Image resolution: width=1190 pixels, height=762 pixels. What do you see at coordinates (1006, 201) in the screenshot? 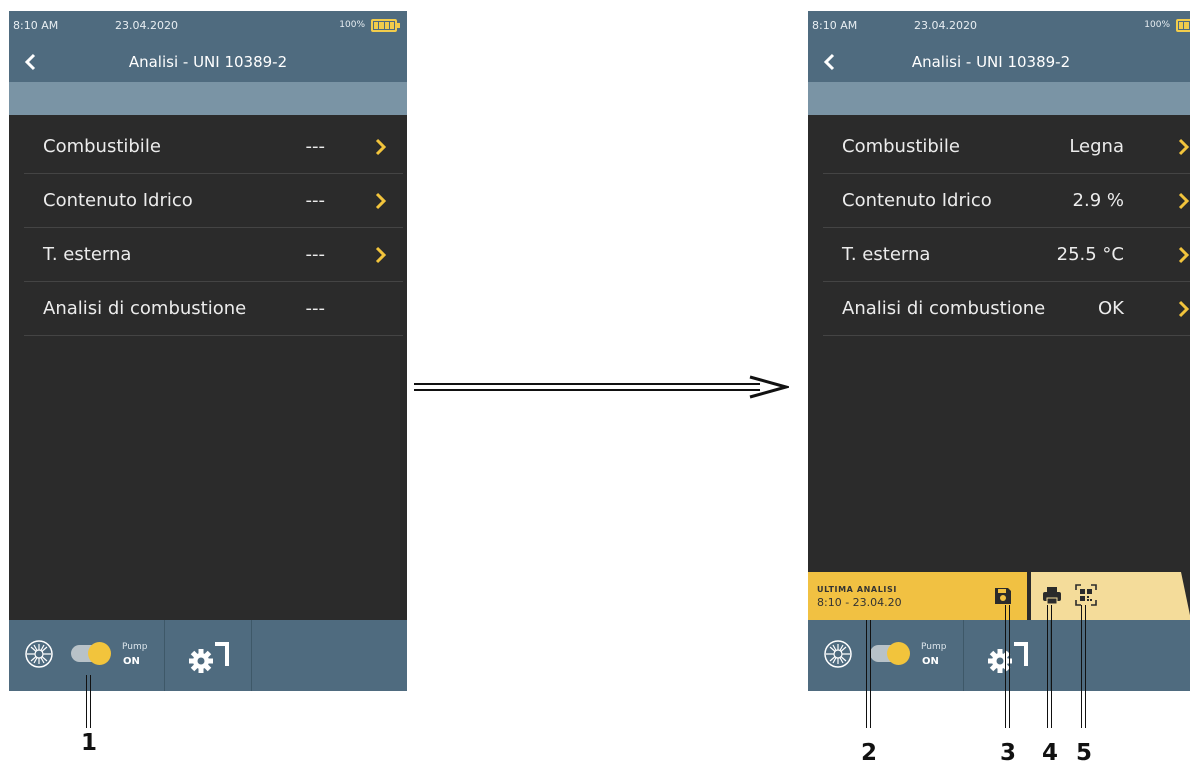
I see `list-item-contenuto-idrico: Contenuto Idrico 2.9 %` at bounding box center [1006, 201].